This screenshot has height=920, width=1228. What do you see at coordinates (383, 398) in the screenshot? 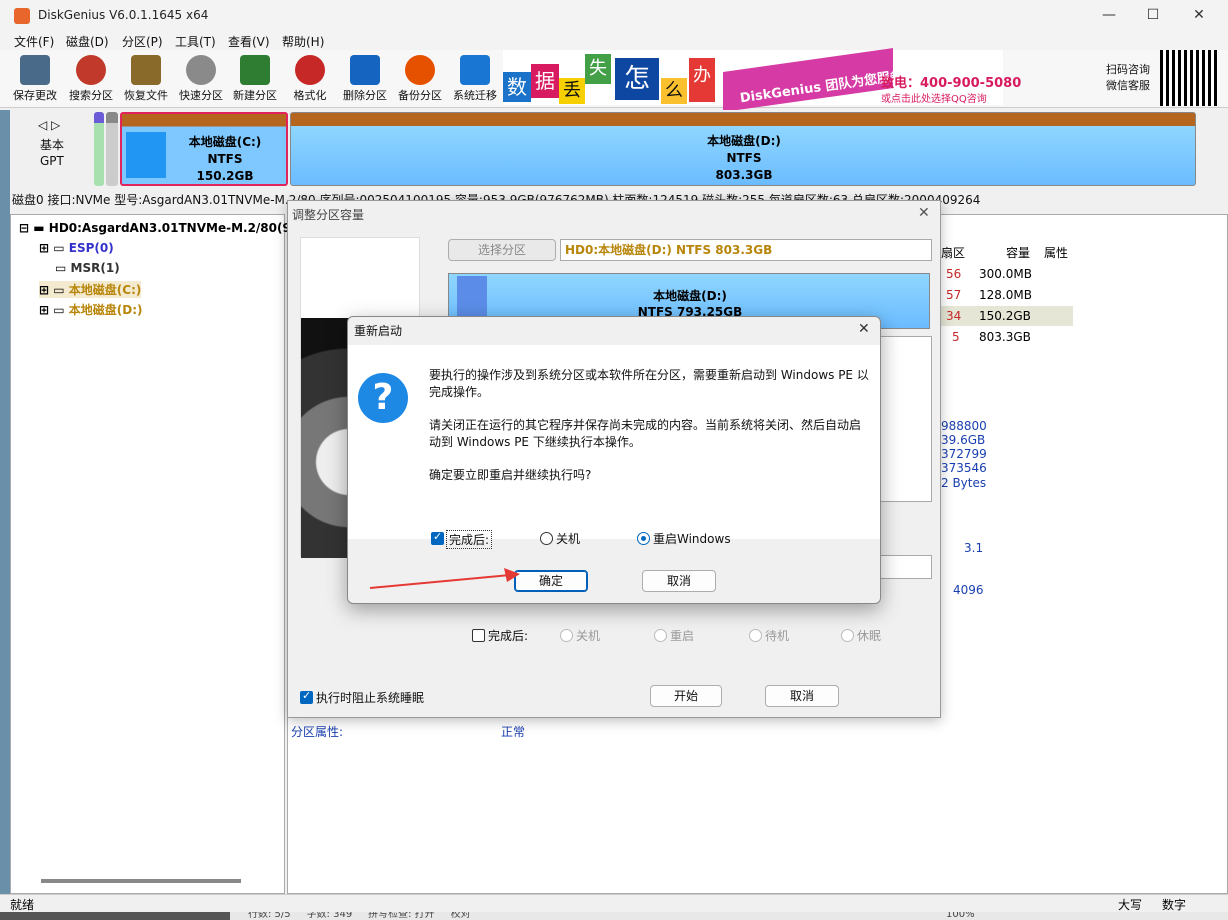
I see `question-icon: ?` at bounding box center [383, 398].